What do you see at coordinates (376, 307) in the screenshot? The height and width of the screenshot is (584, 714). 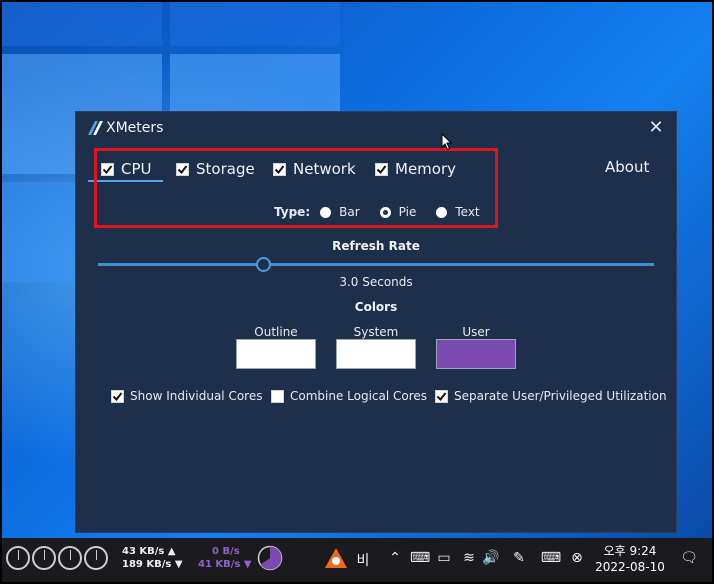 I see `colors-title: Colors` at bounding box center [376, 307].